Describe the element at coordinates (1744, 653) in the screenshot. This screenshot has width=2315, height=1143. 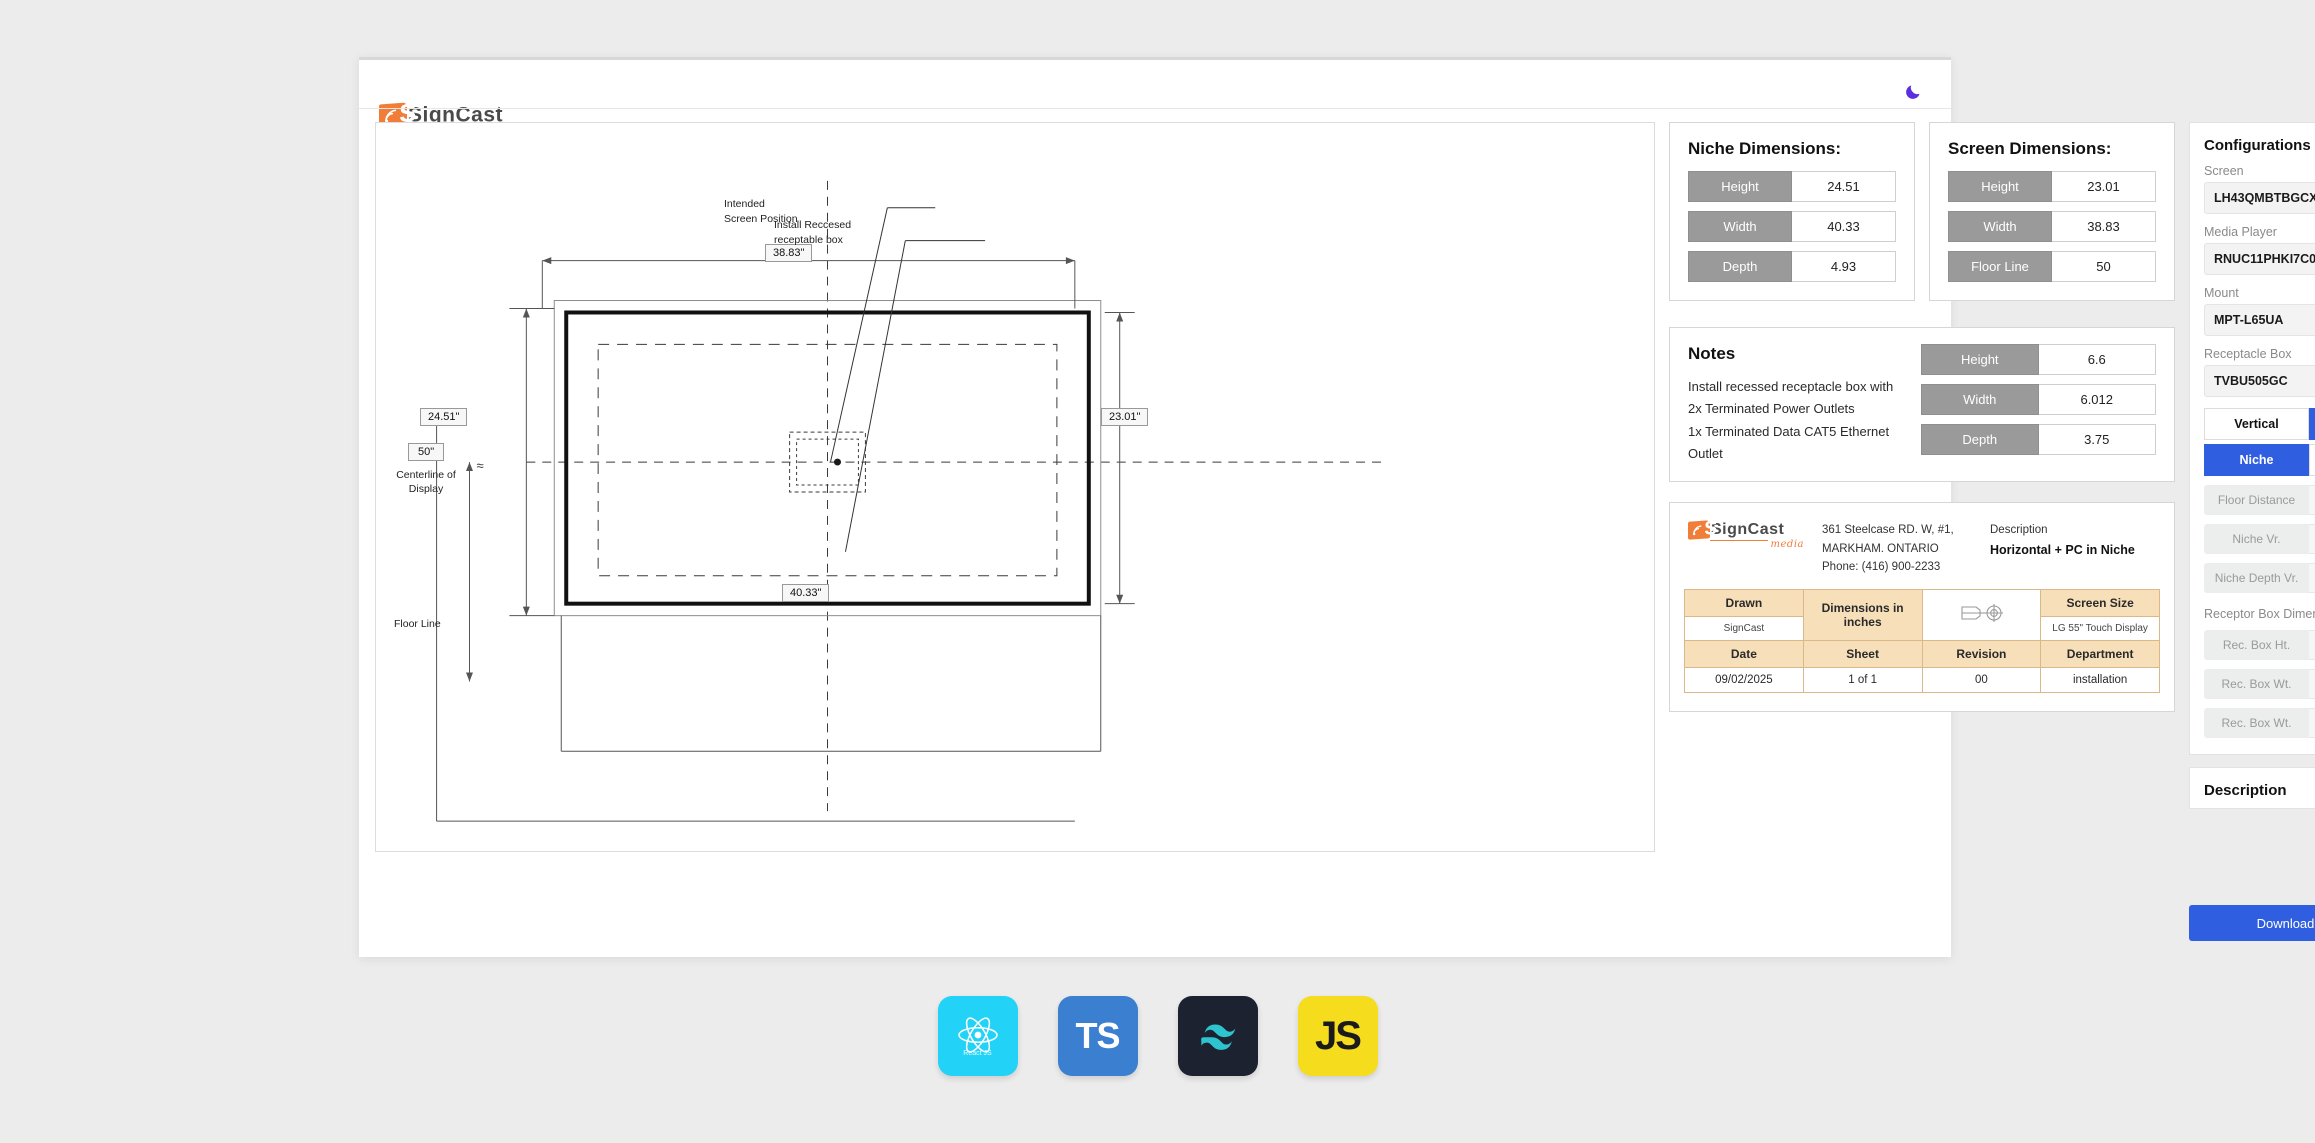
I see `date-label: Date` at that location.